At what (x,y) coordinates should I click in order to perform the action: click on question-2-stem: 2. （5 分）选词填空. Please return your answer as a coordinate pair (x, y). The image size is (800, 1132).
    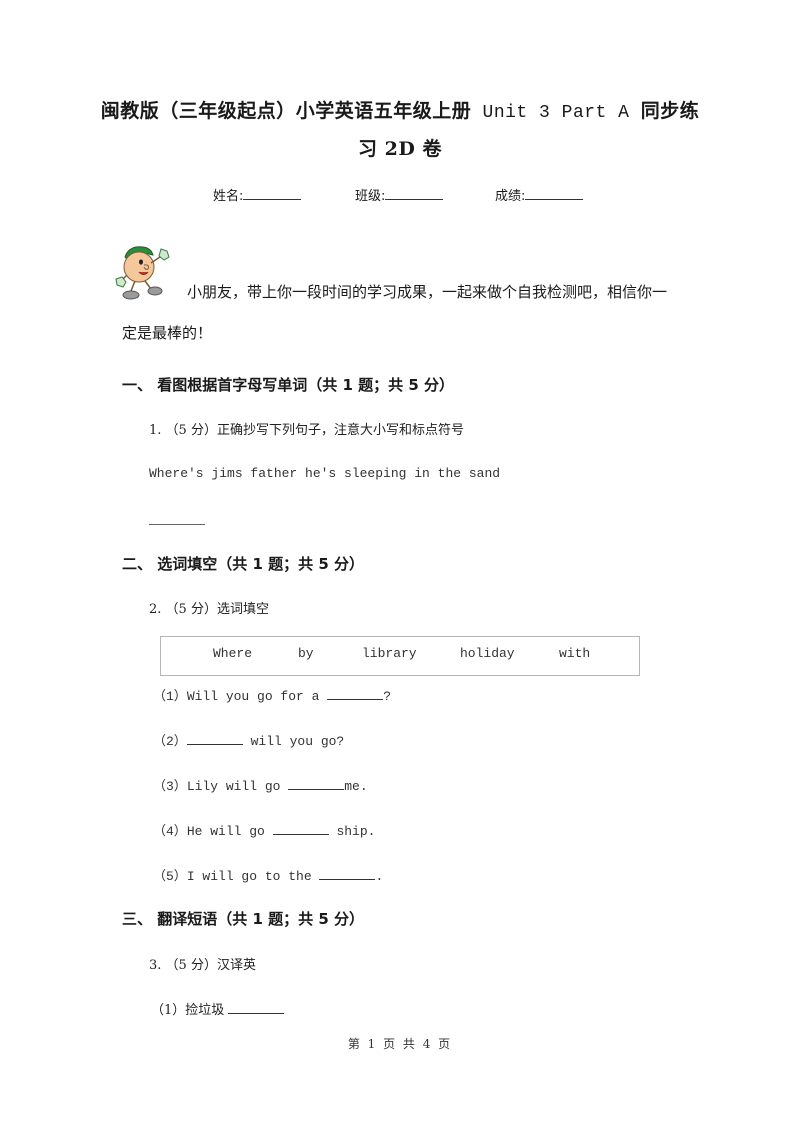
    Looking at the image, I should click on (209, 607).